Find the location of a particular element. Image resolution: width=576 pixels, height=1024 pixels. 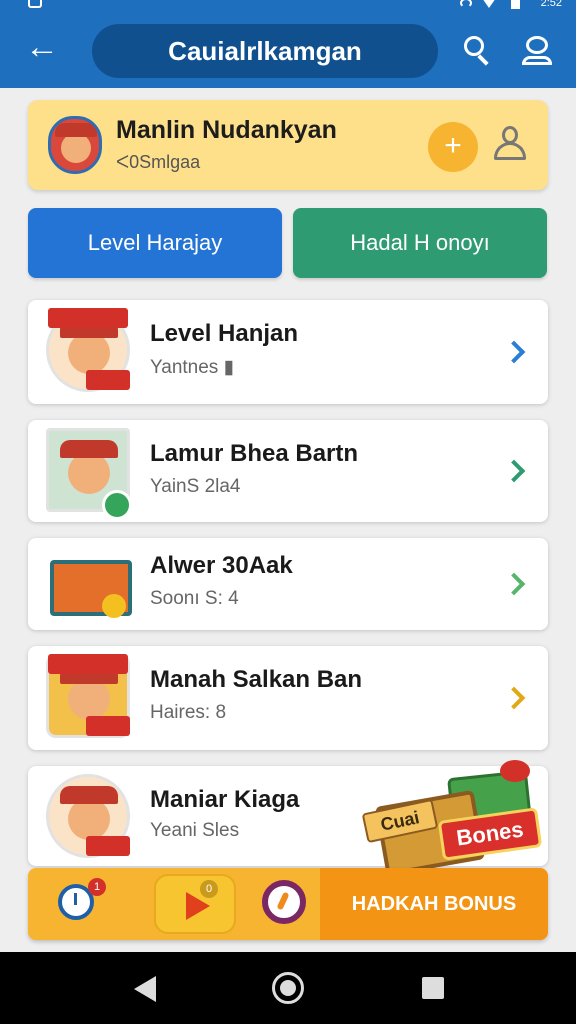

tab-bonus: Hadal H onoyı is located at coordinates (420, 243).